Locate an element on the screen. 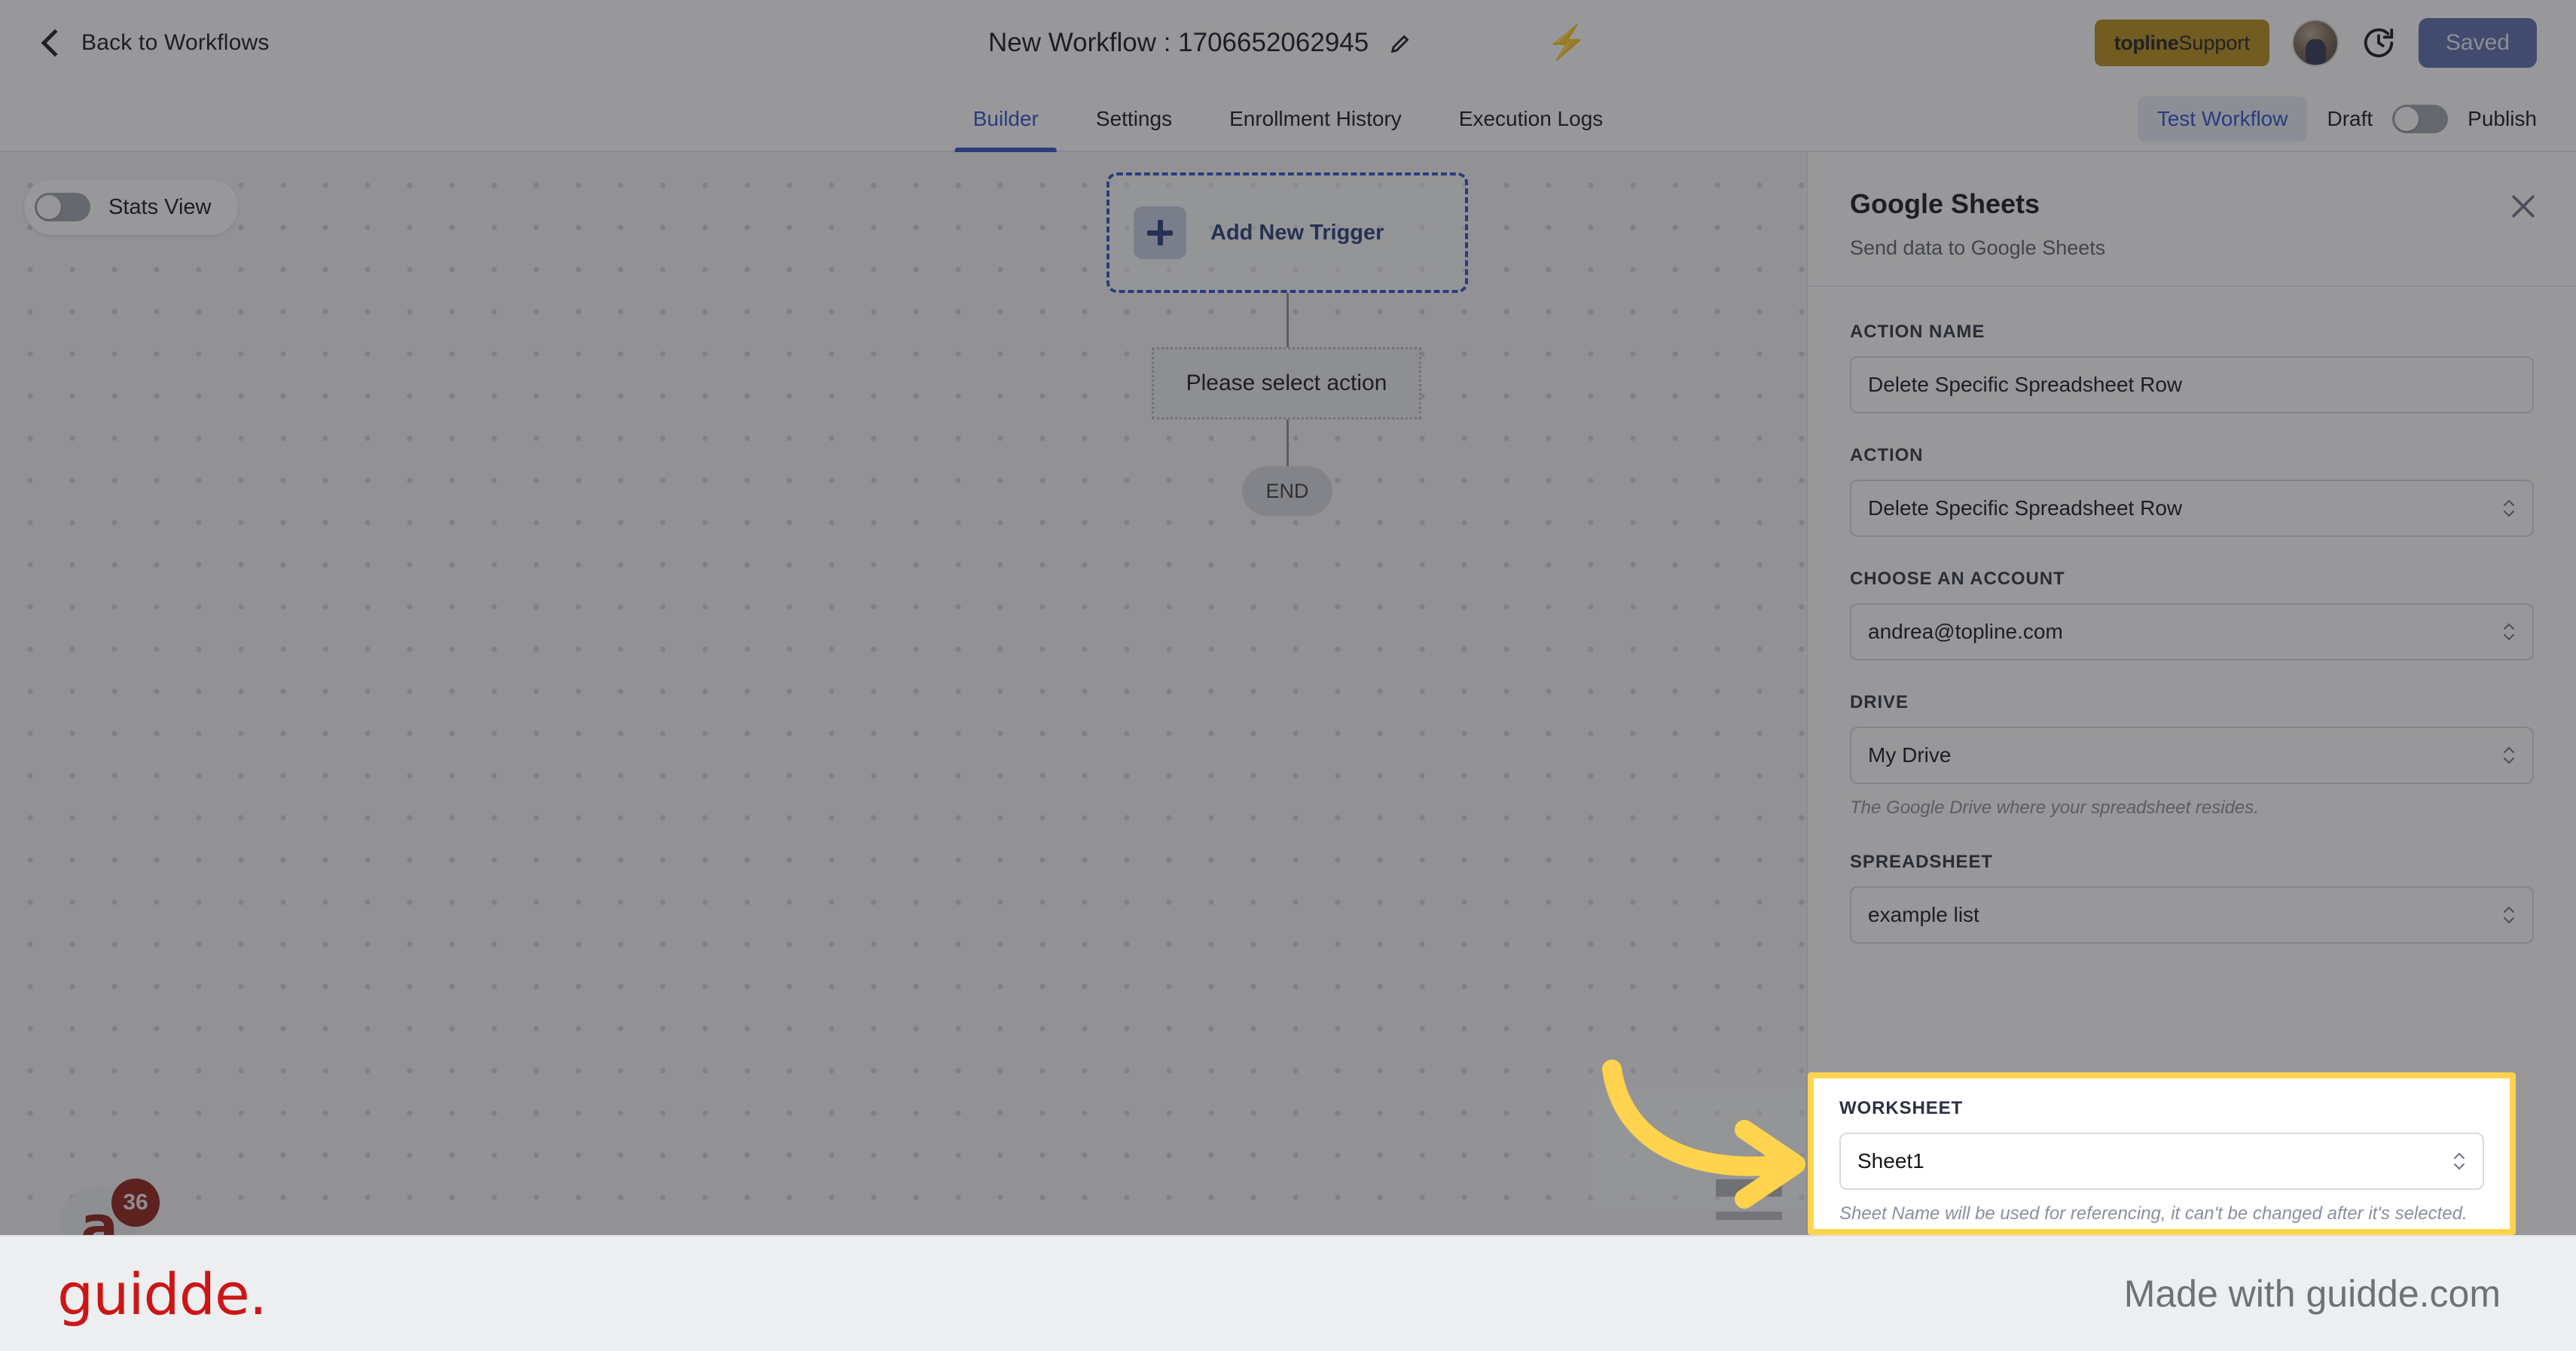 The height and width of the screenshot is (1351, 2576). select-action-node: Please select action is located at coordinates (1287, 383).